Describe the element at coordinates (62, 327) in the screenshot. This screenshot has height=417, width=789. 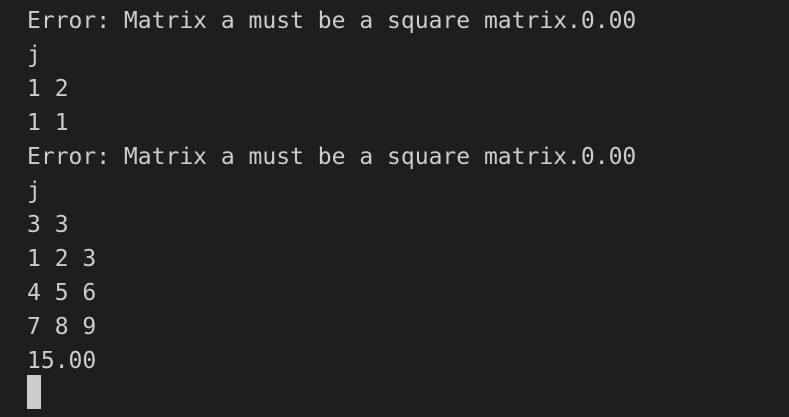
I see `input-line: 7 8 9` at that location.